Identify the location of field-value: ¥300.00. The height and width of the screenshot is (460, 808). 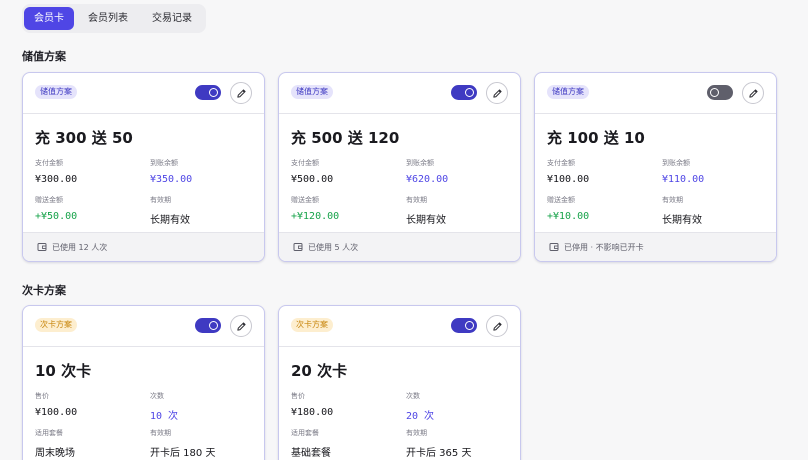
(56, 179).